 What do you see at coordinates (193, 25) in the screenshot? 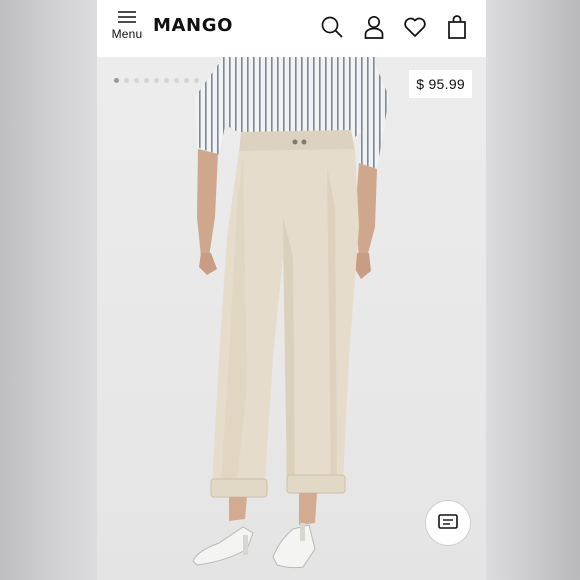
I see `brand-logo: MANGO` at bounding box center [193, 25].